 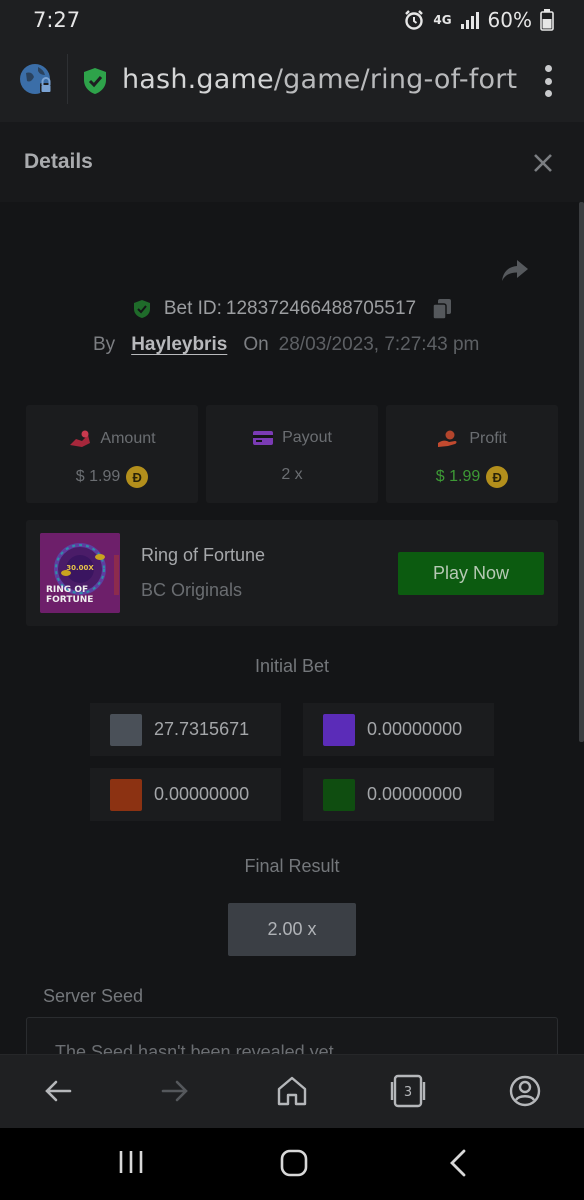 I want to click on final-result-title: Final Result, so click(x=292, y=866).